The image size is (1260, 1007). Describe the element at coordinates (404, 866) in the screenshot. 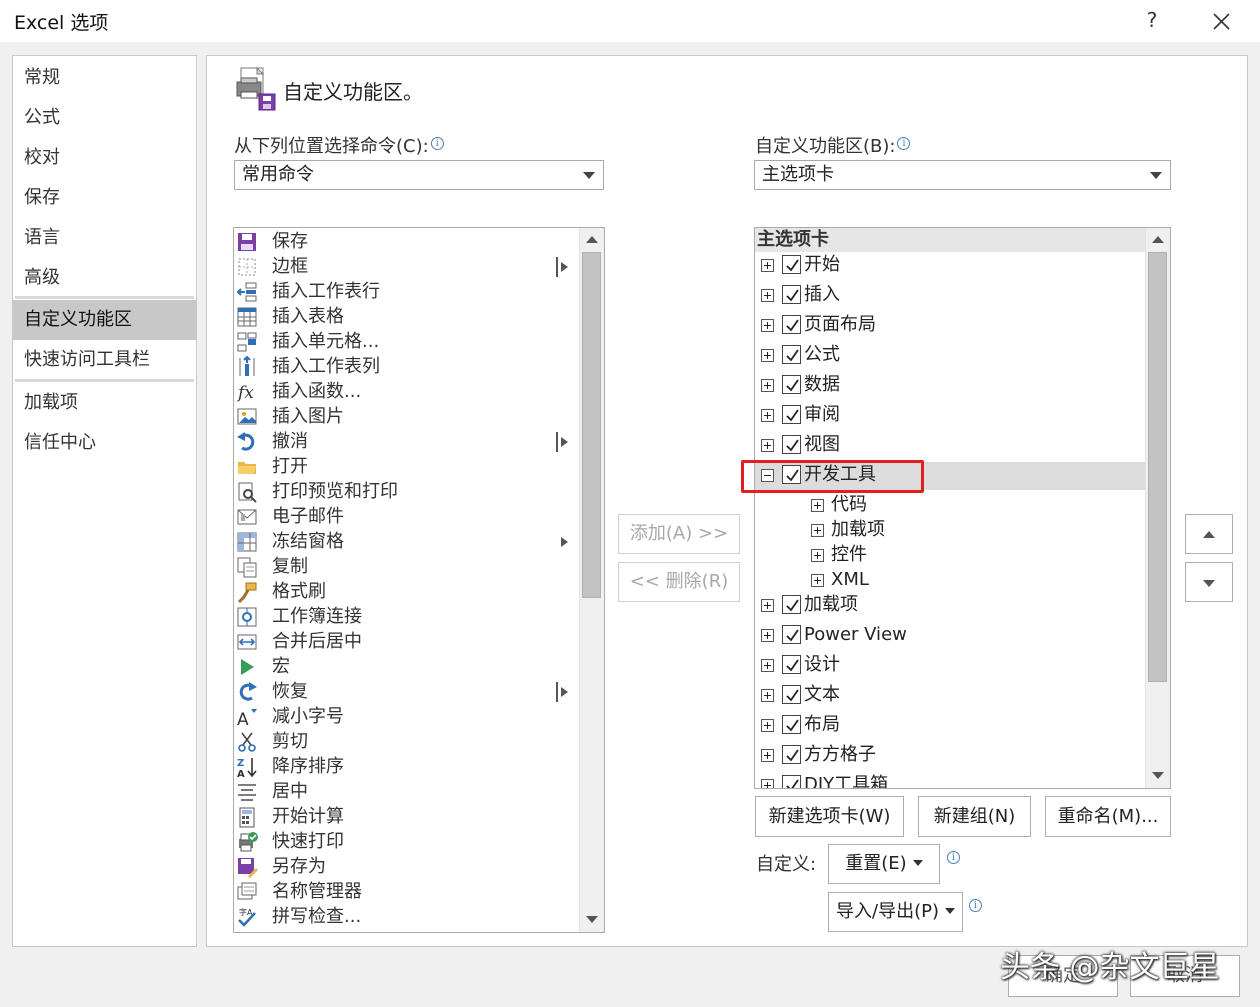

I see `command-item: 另存为` at that location.